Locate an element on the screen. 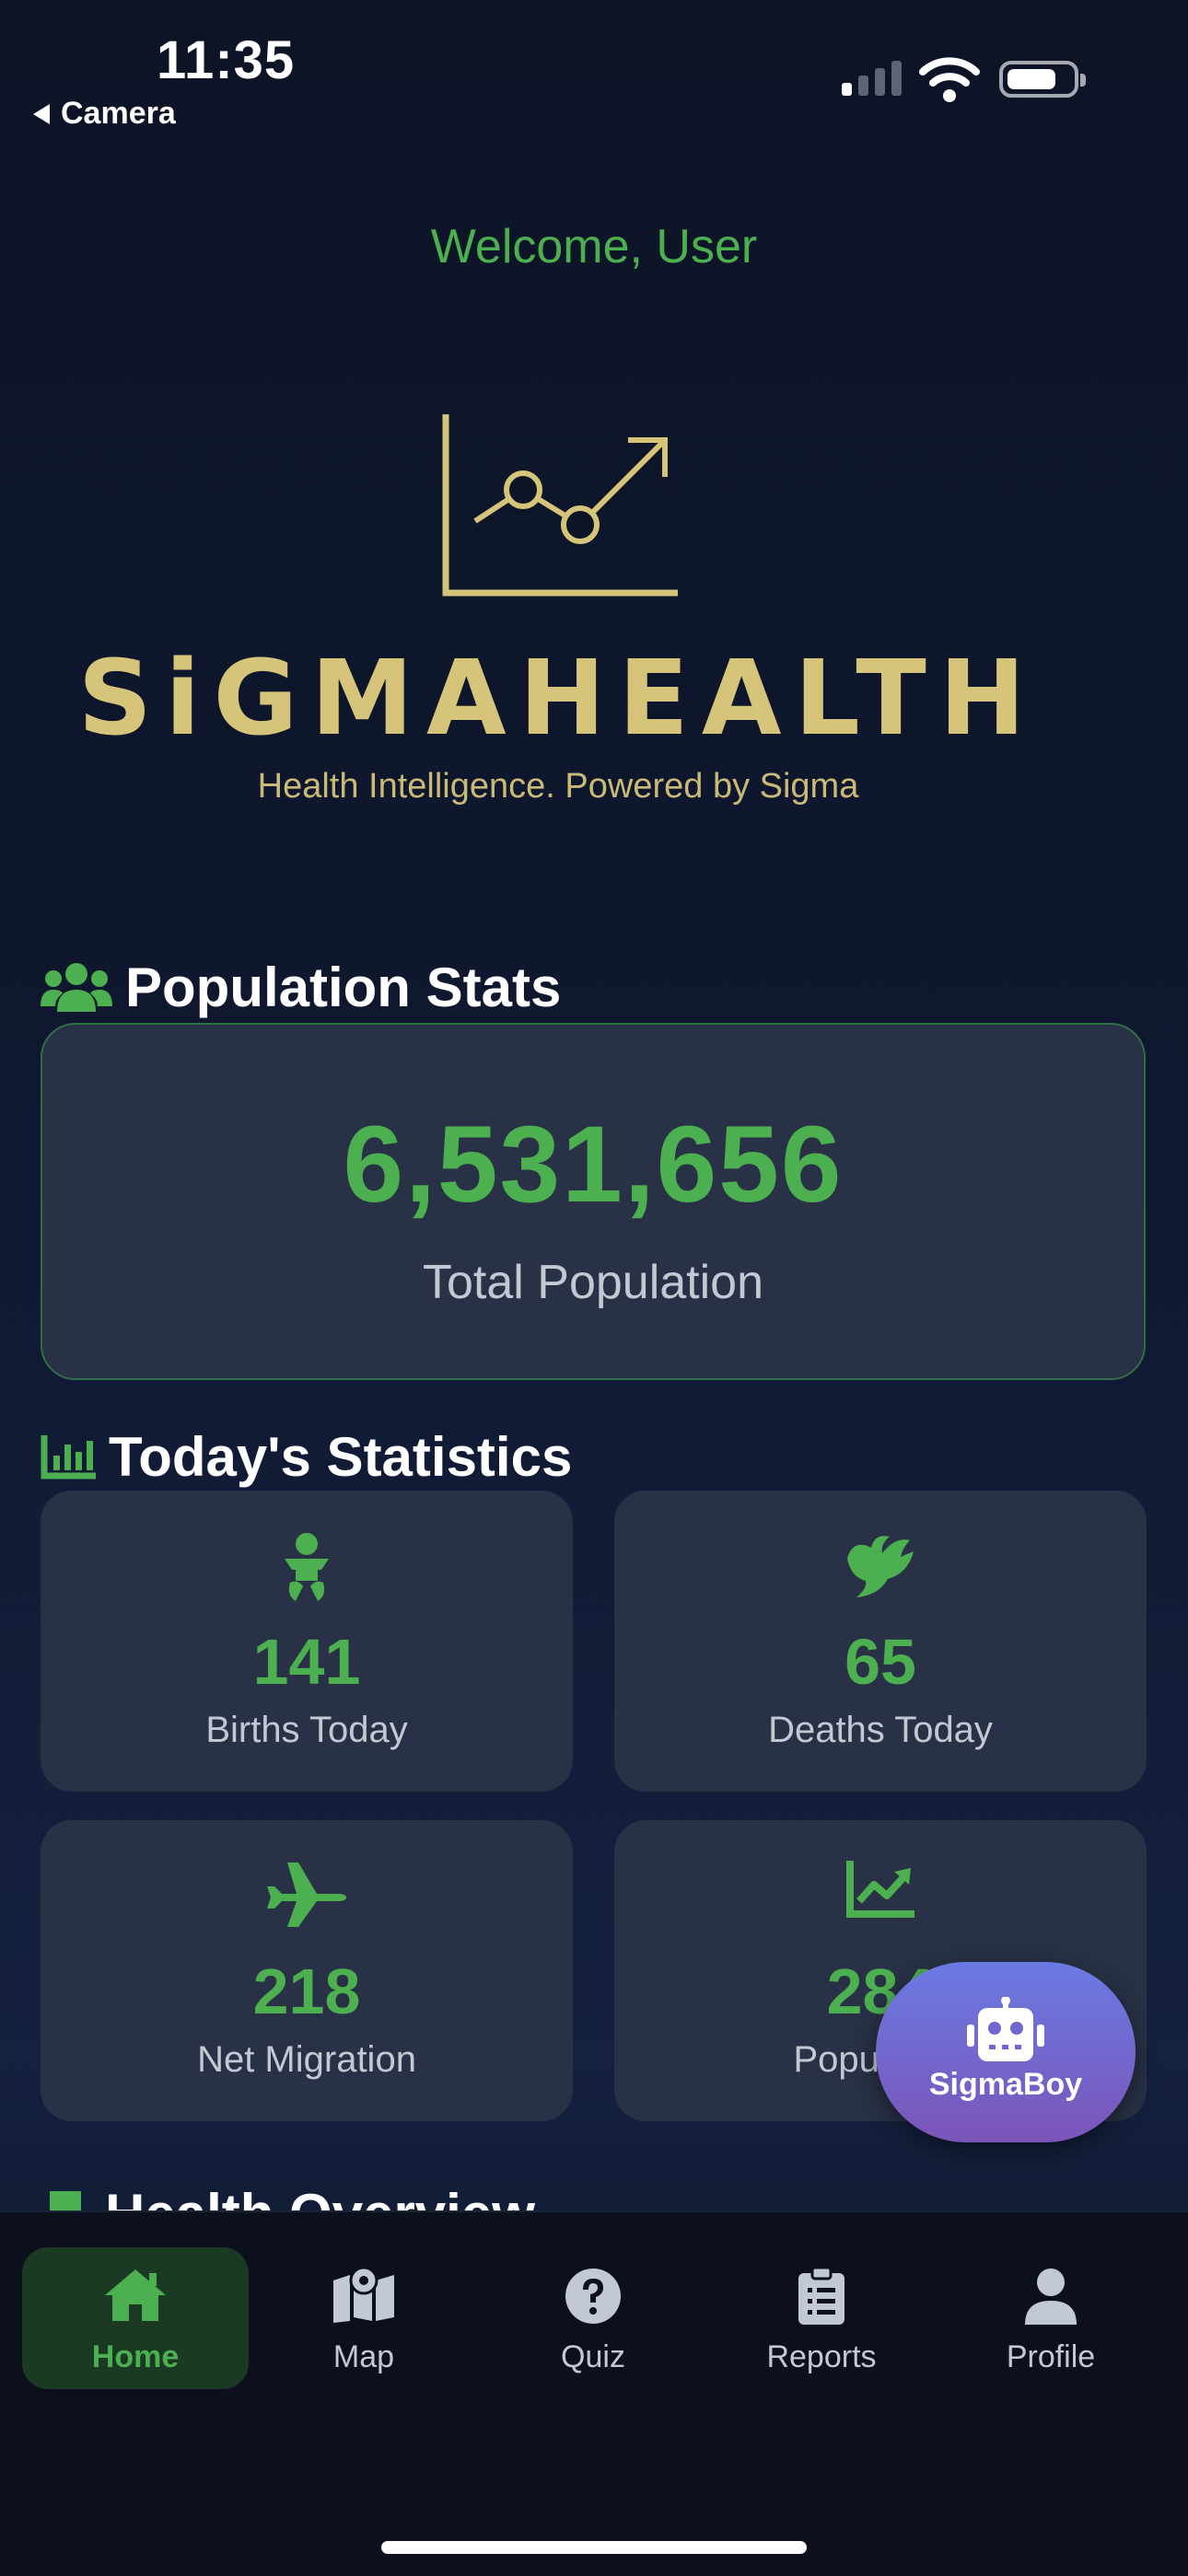  back-label: Camera is located at coordinates (119, 113).